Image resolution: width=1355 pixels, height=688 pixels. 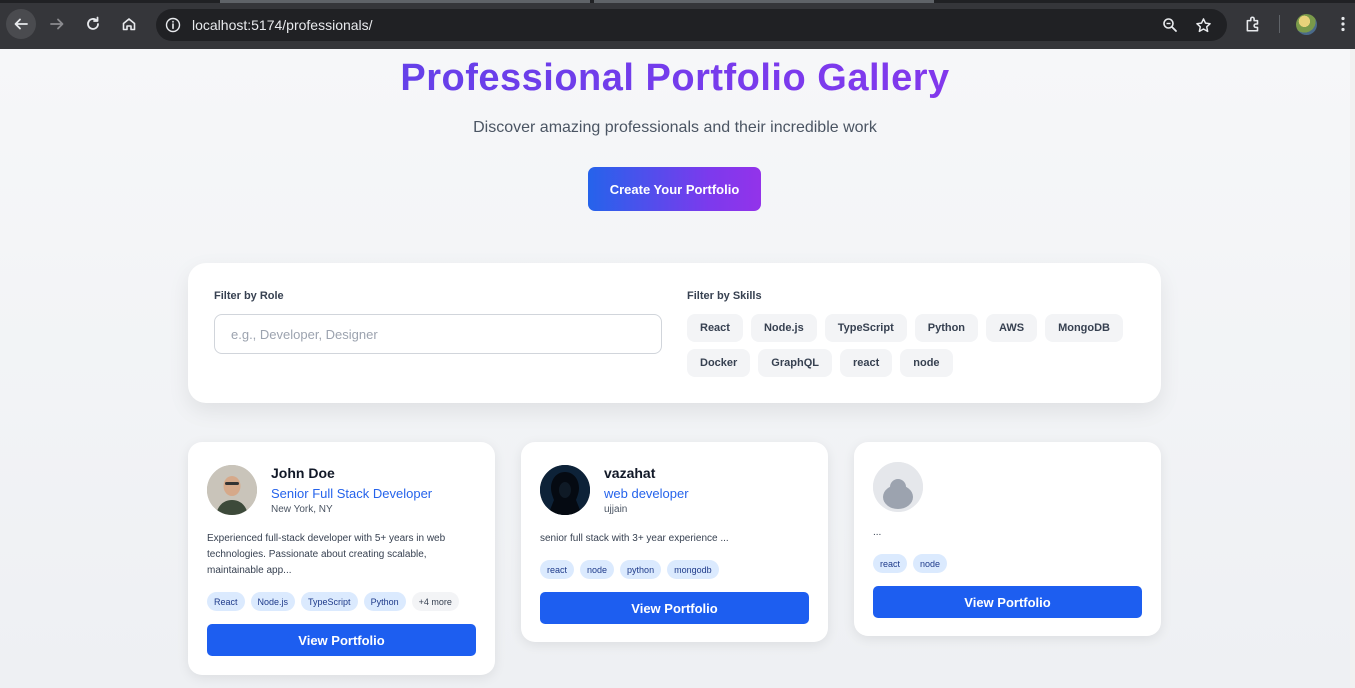 I want to click on more-skills-badge: +4 more, so click(x=435, y=601).